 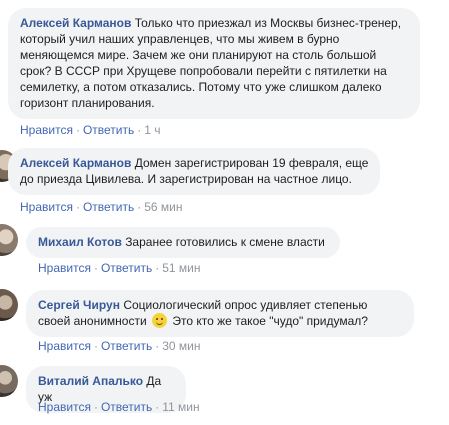 I want to click on comment-actions: Нравится · Ответить · 56 мин, so click(x=101, y=207).